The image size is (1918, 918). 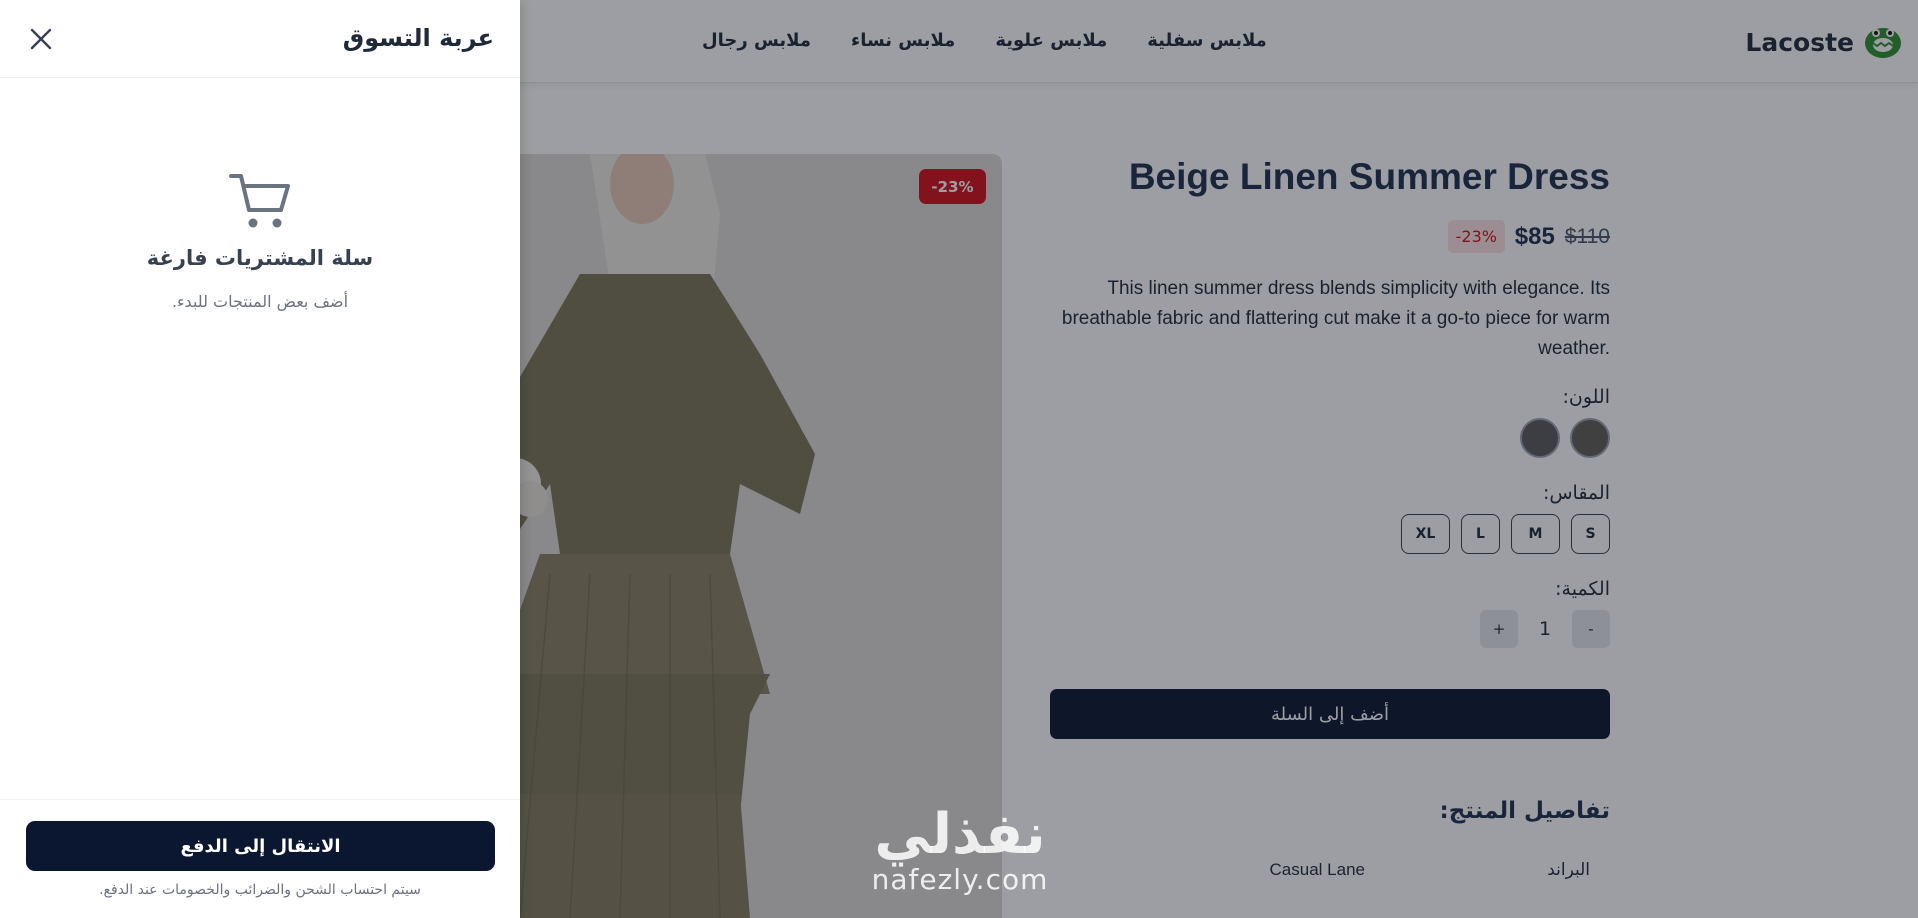 I want to click on shopping-cart-icon, so click(x=259, y=201).